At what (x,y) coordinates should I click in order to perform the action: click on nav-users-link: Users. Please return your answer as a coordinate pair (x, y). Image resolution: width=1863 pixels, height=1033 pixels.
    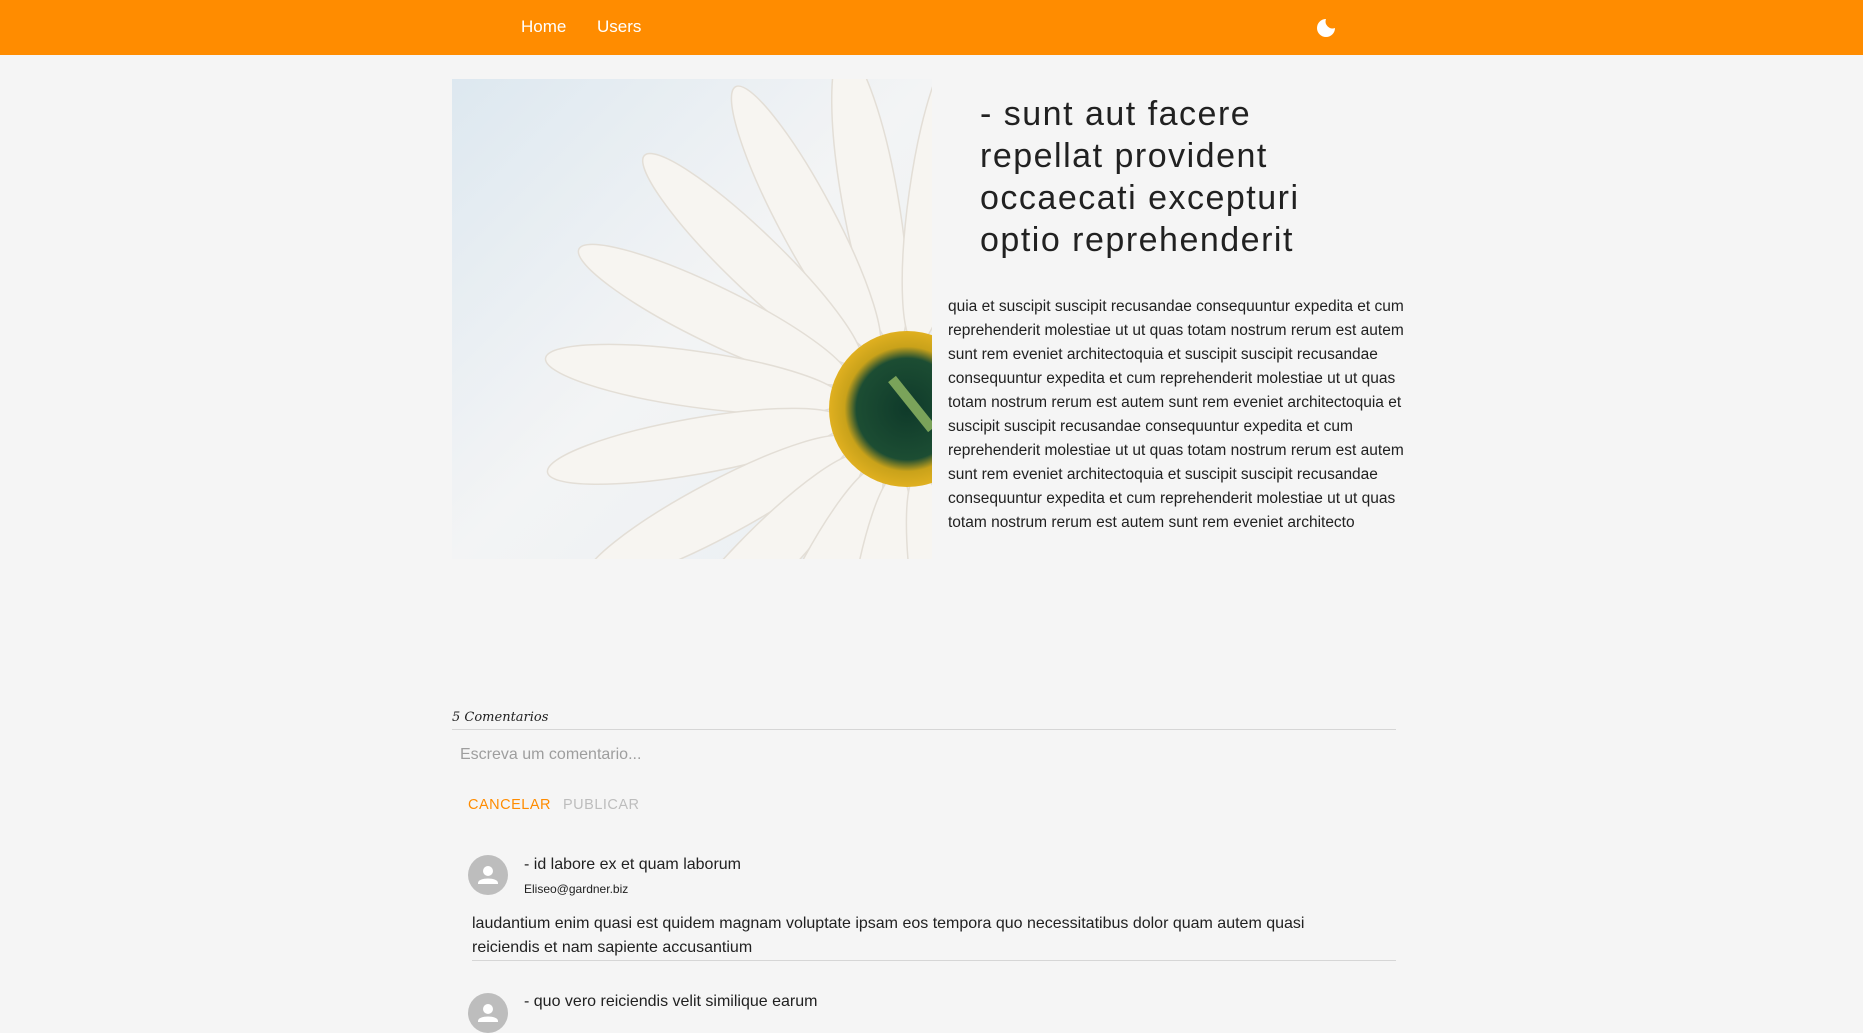
    Looking at the image, I should click on (619, 27).